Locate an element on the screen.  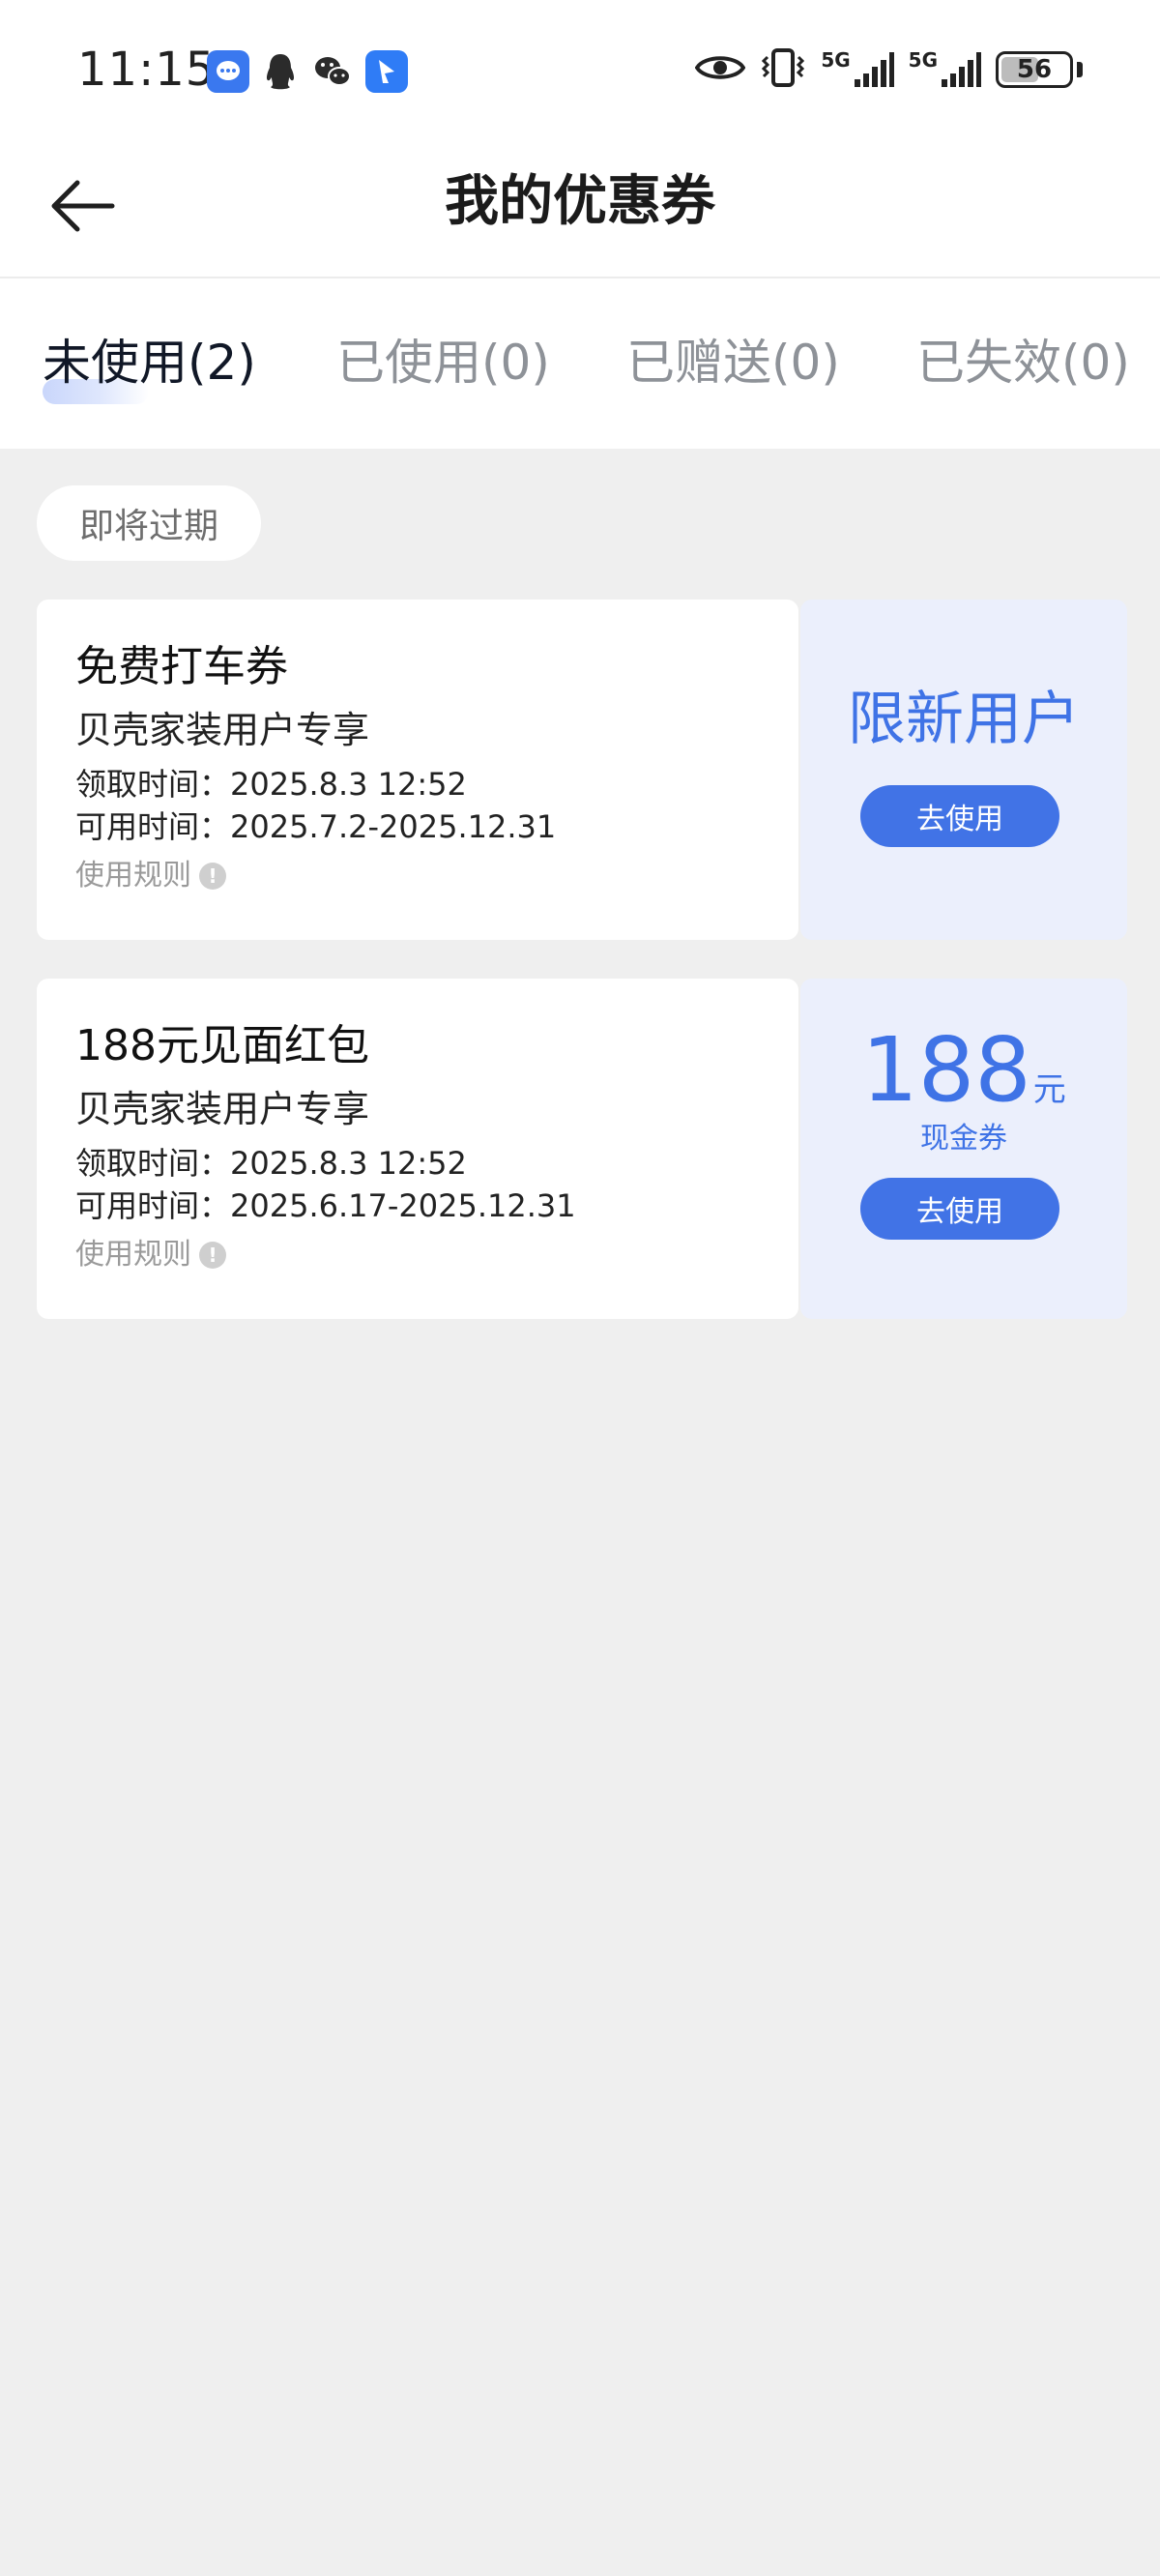
network-label-1: 5G is located at coordinates (836, 60).